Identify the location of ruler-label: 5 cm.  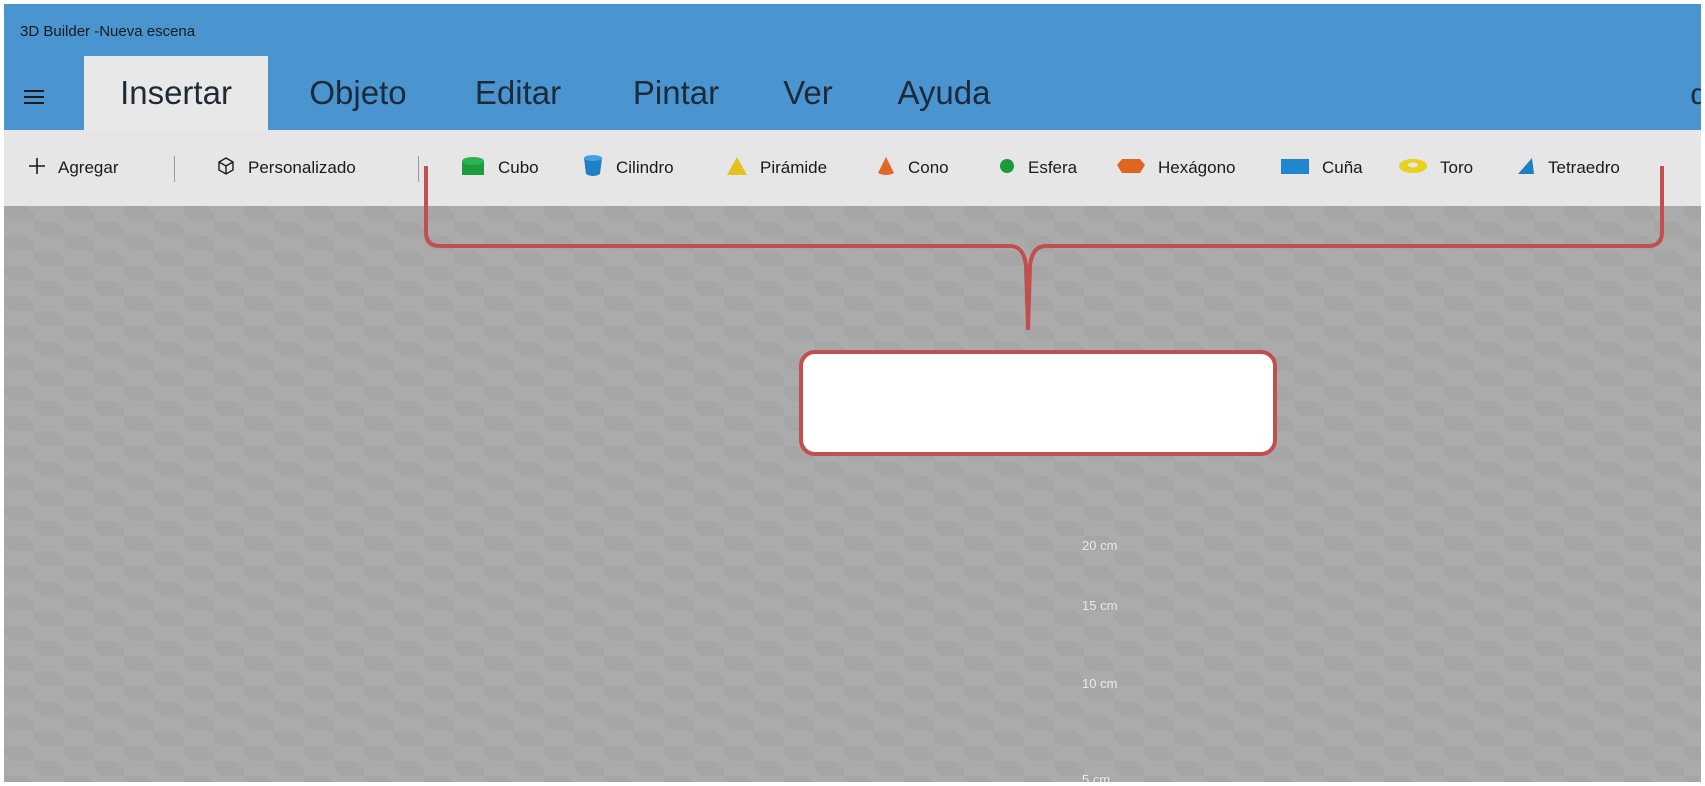
(1096, 779).